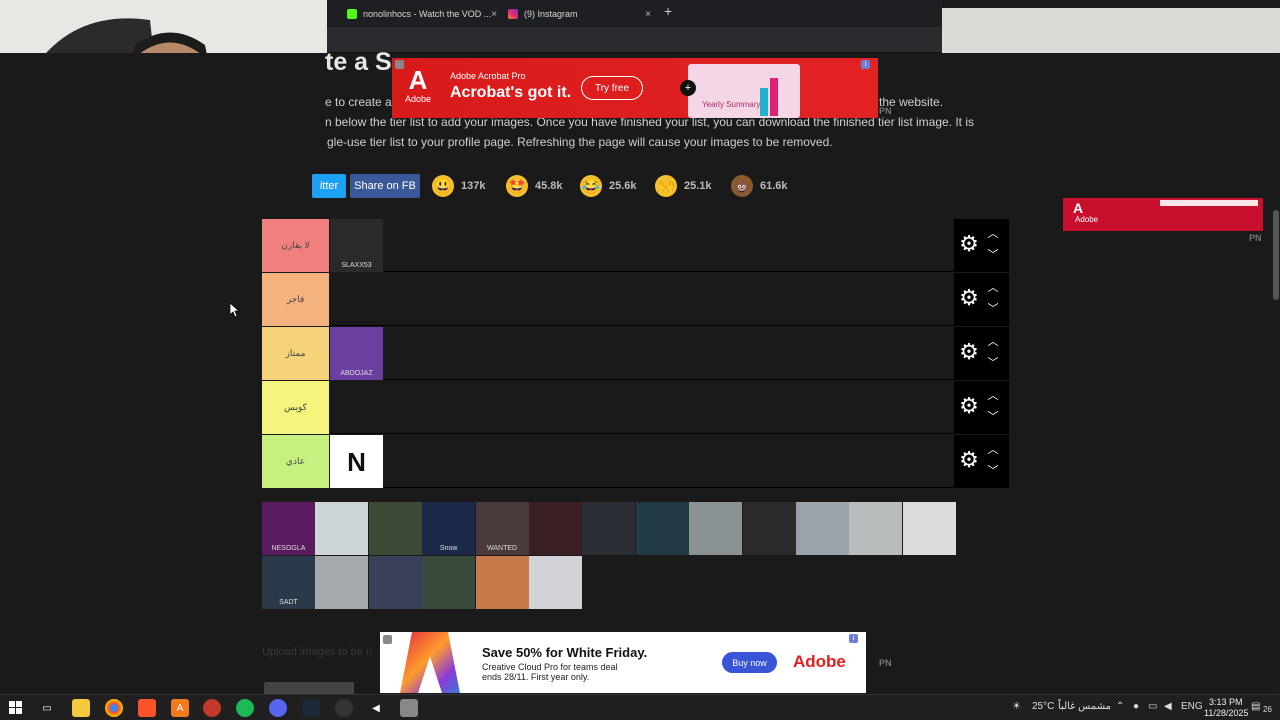 This screenshot has height=720, width=1280. I want to click on weather-text: مشمس غالباً, so click(1084, 706).